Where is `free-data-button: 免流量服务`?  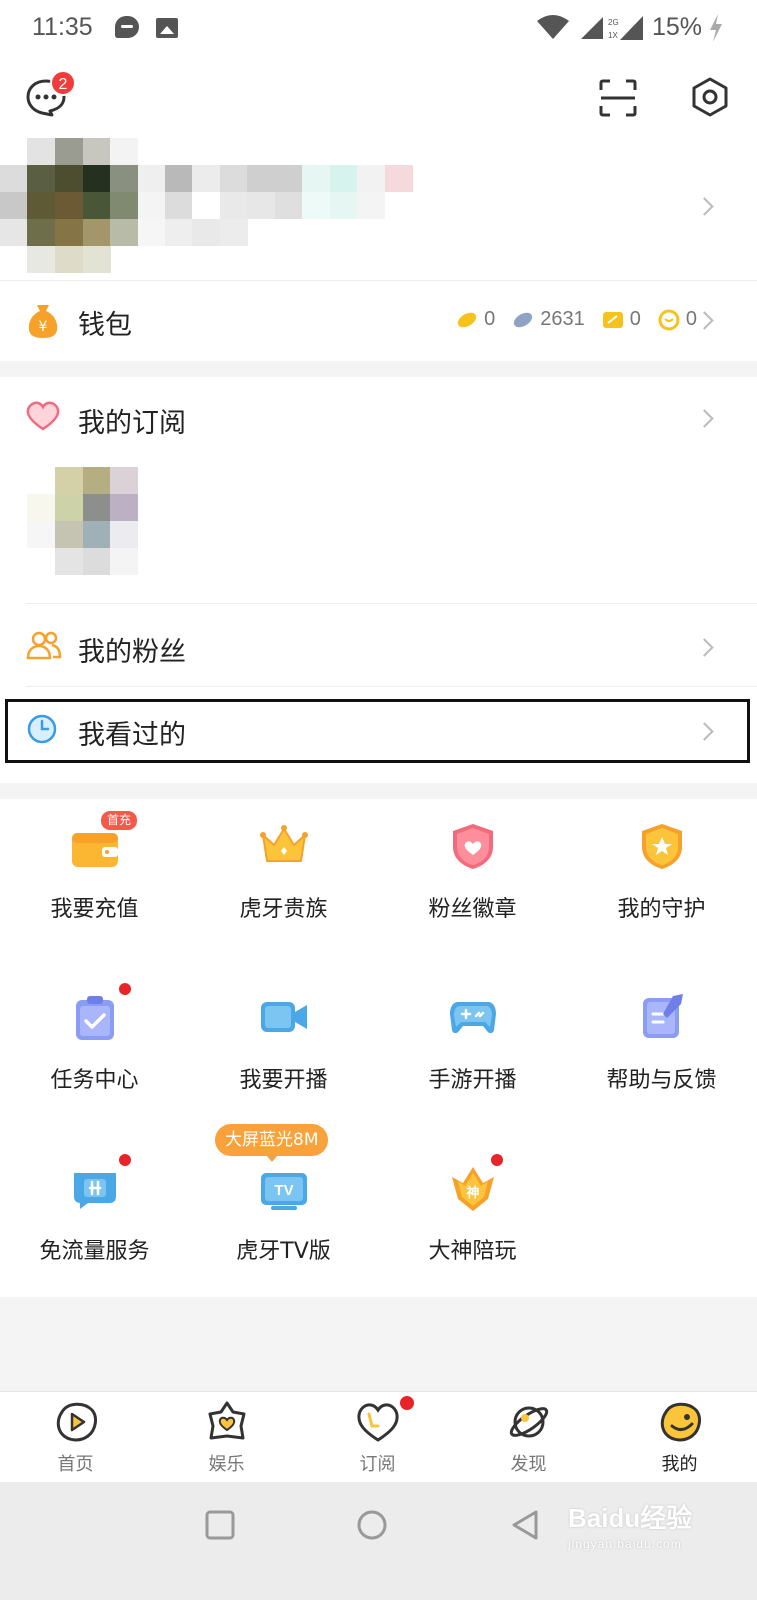 free-data-button: 免流量服务 is located at coordinates (94, 1219).